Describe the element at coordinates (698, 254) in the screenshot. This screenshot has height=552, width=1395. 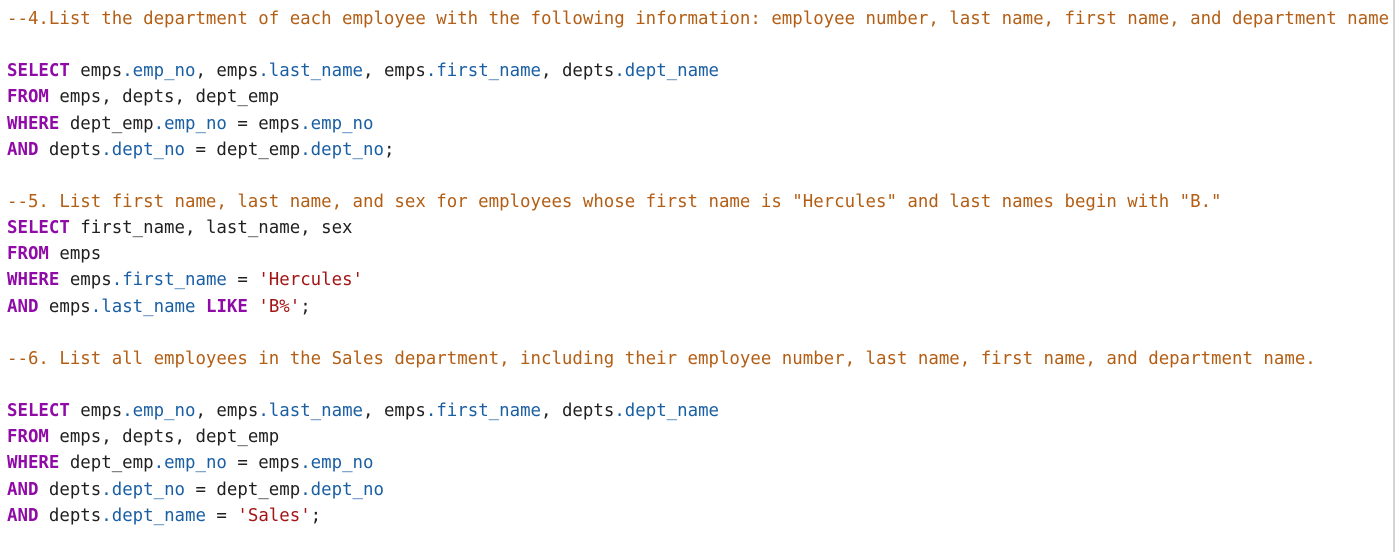
I see `code-line: FROM emps` at that location.